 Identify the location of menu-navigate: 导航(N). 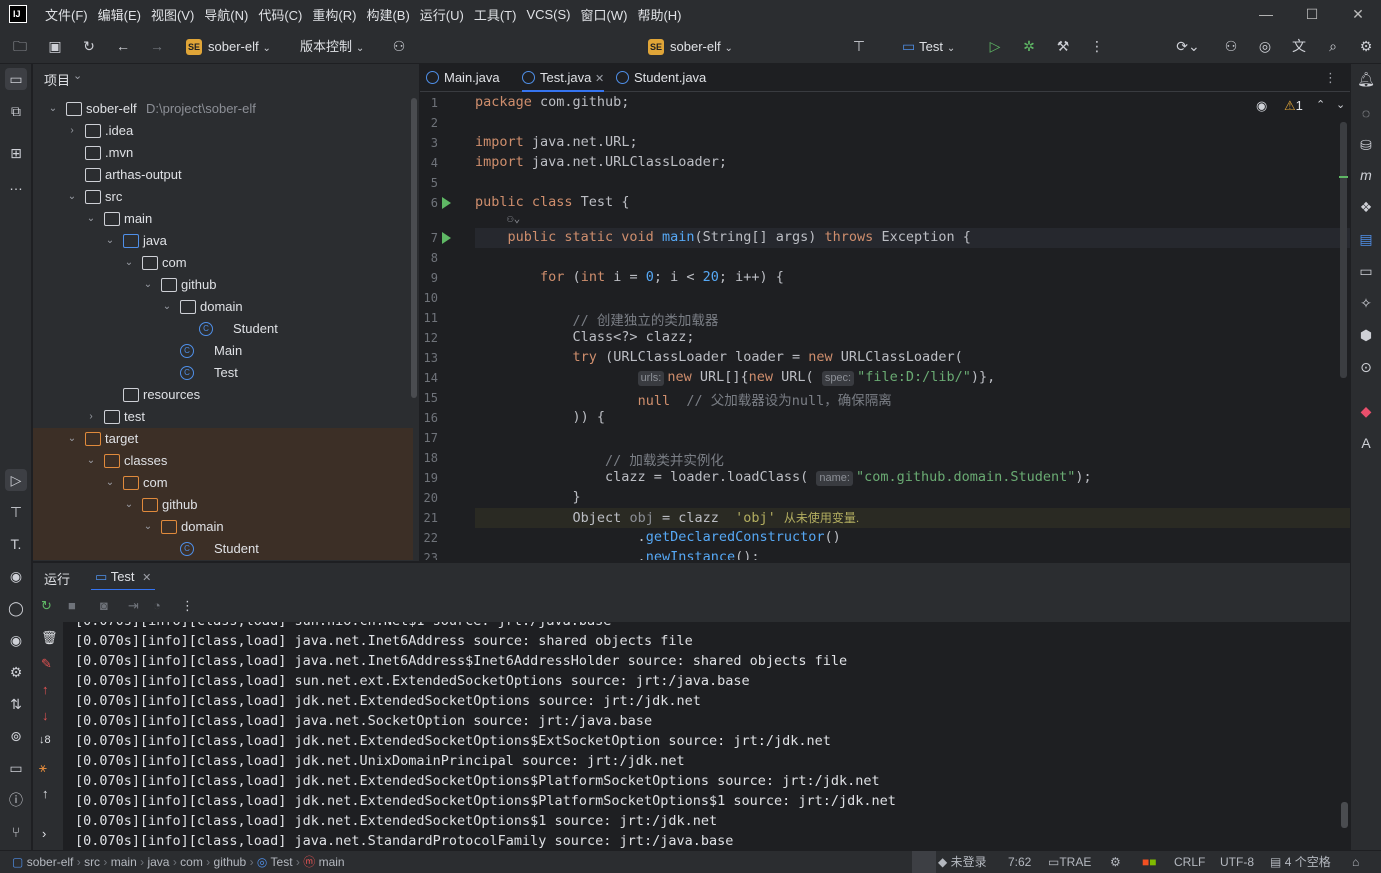
(226, 14).